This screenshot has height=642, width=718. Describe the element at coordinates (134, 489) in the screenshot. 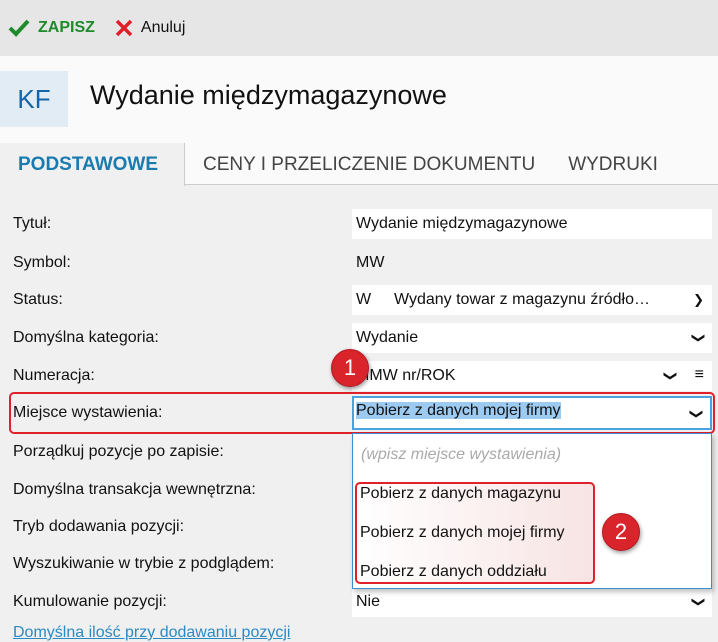

I see `label-transakcja: Domyślna transakcja wewnętrzna:` at that location.